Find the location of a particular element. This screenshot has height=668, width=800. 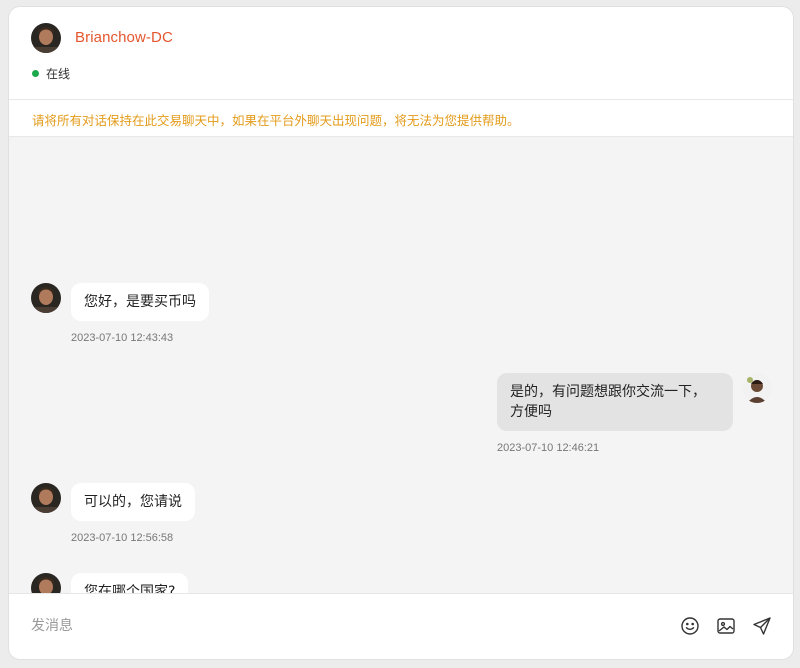

message-time: 2023-07-10 12:46:21 is located at coordinates (548, 448).